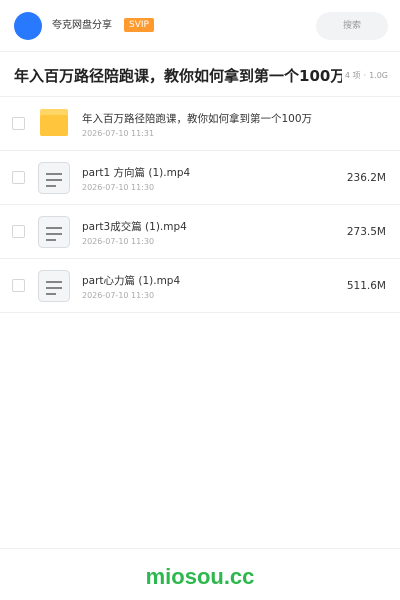 This screenshot has height=600, width=400. Describe the element at coordinates (54, 122) in the screenshot. I see `folder-icon` at that location.